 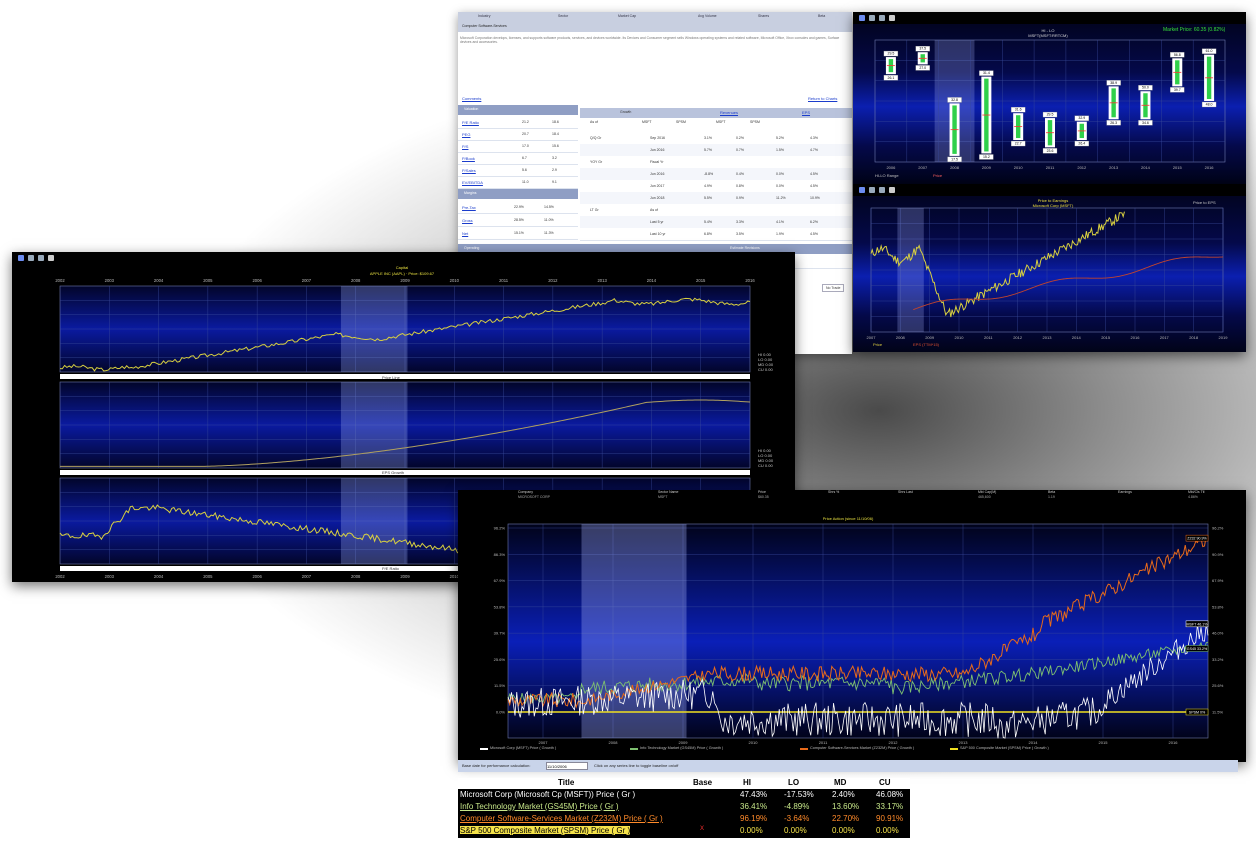 I want to click on price-action-year-label: 2014, so click(x=1034, y=742).